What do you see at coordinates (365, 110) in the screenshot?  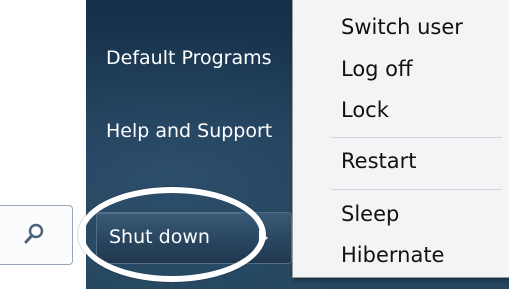 I see `menu-item-lock: Lock` at bounding box center [365, 110].